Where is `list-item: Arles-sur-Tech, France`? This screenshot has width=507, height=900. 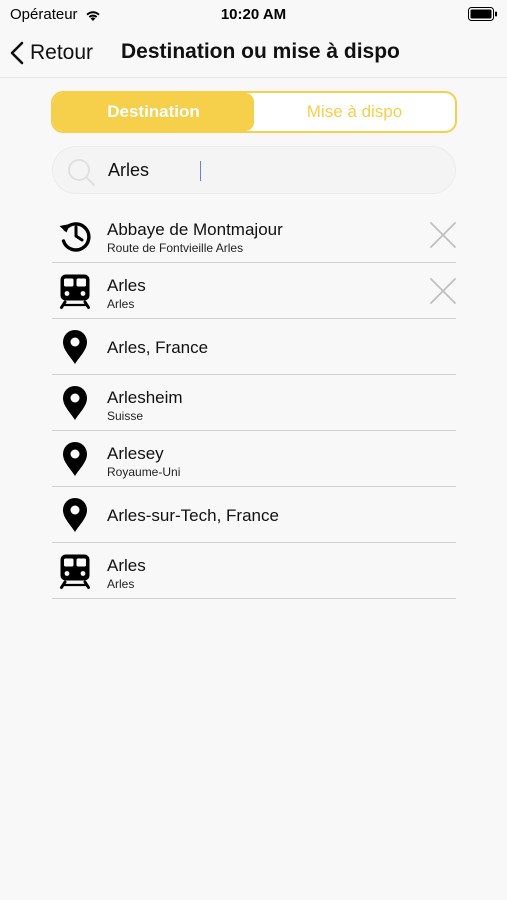 list-item: Arles-sur-Tech, France is located at coordinates (254, 515).